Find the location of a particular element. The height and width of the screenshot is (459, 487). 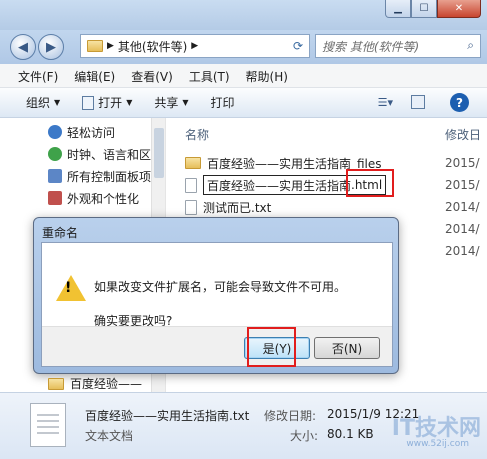

nav-item-appearance: 外观和个性化 is located at coordinates (100, 198).